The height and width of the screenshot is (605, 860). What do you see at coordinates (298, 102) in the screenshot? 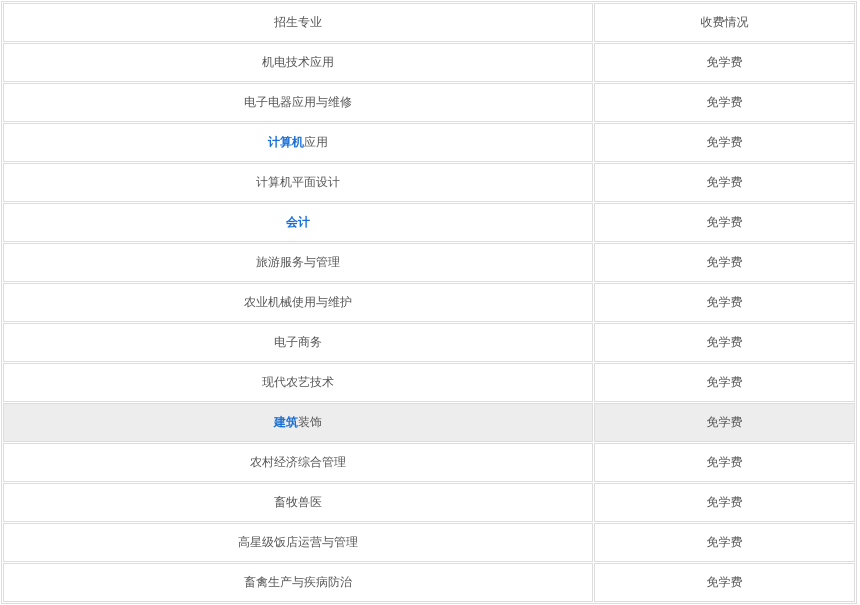
I see `program-name: 电子电器应用与维修` at bounding box center [298, 102].